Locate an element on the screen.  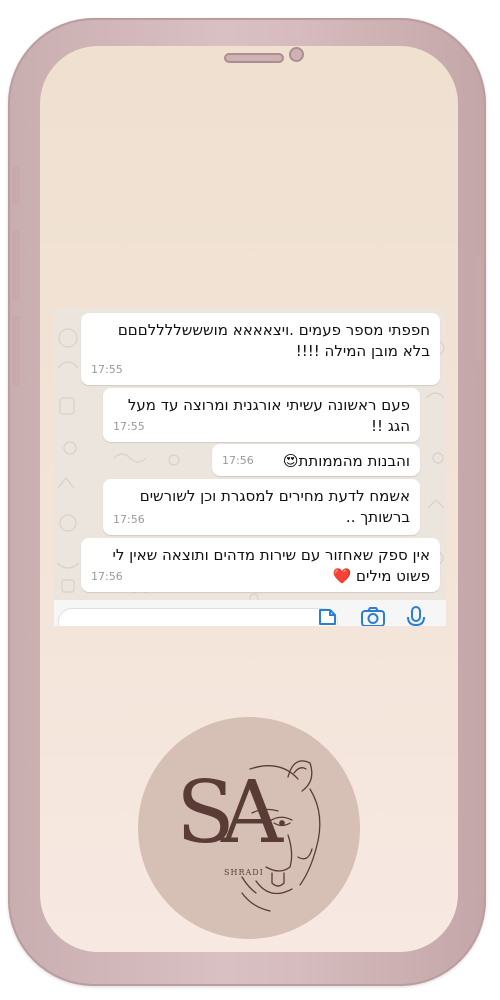
brand-logo: SA SHRADI is located at coordinates (249, 828).